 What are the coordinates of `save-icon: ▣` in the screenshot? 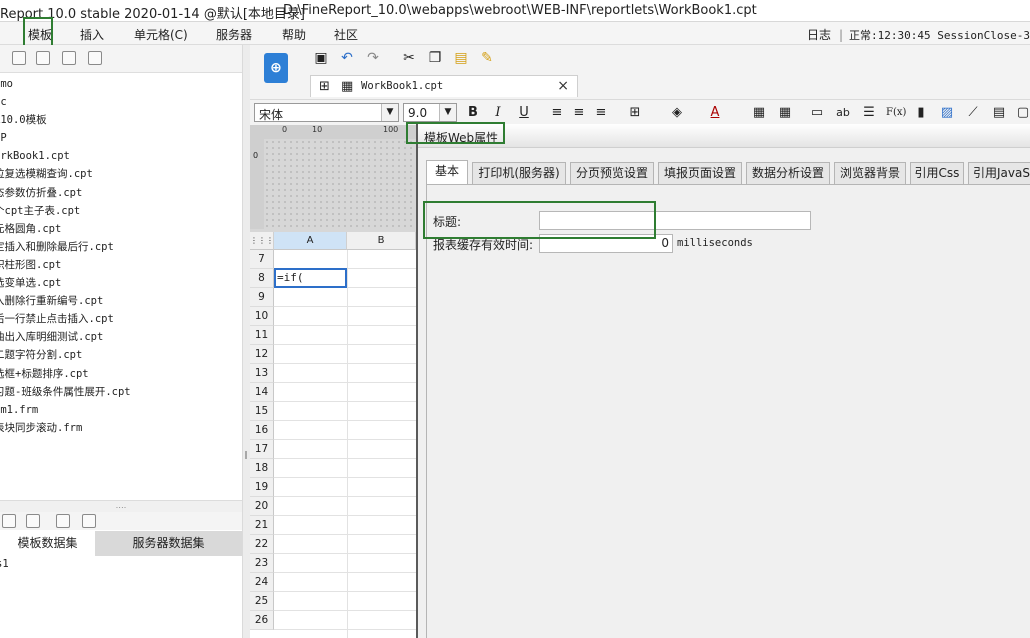 It's located at (321, 58).